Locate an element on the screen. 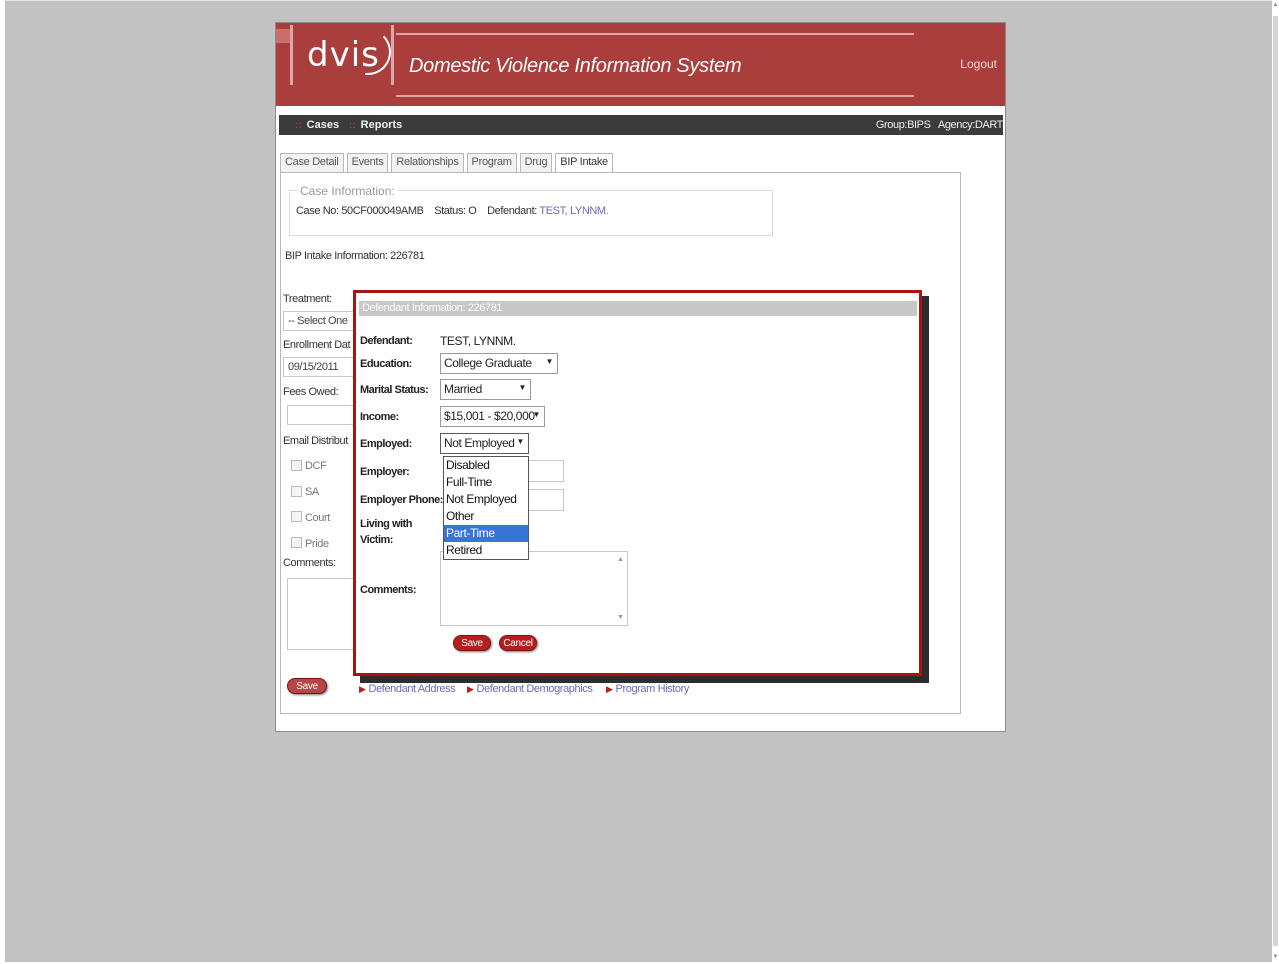 This screenshot has height=964, width=1279. comments-label: Comments: is located at coordinates (309, 563).